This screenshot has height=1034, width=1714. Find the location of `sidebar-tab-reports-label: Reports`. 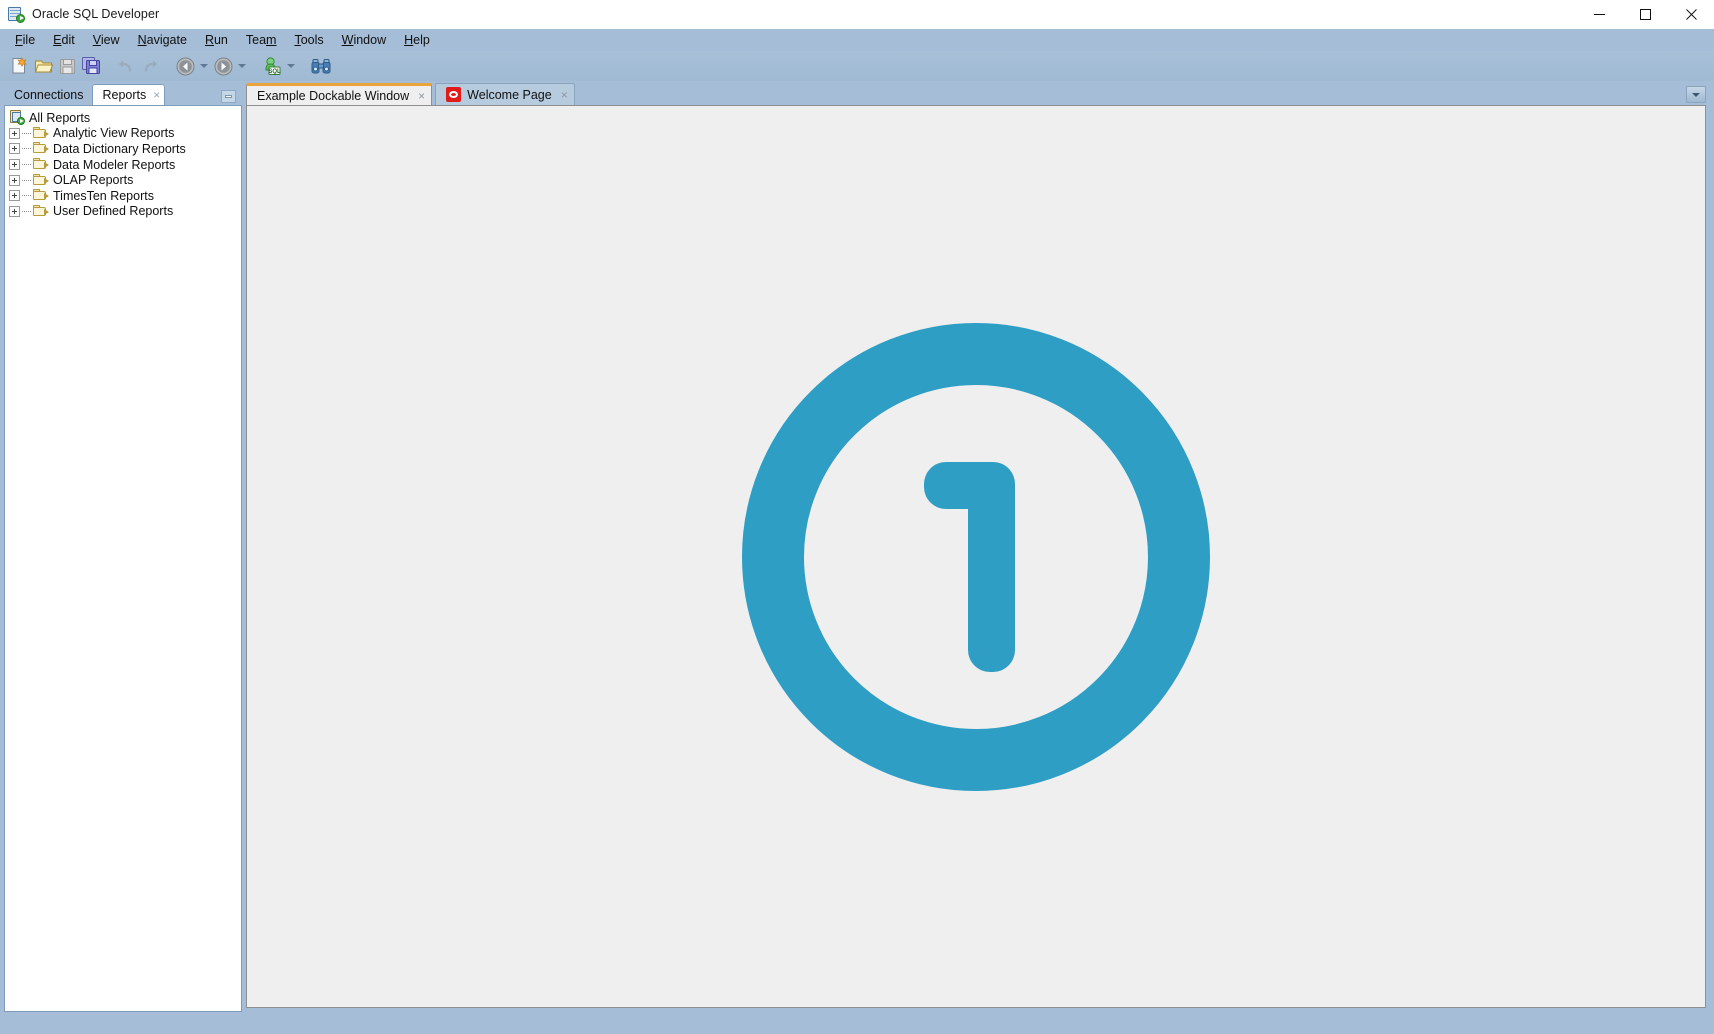

sidebar-tab-reports-label: Reports is located at coordinates (124, 95).